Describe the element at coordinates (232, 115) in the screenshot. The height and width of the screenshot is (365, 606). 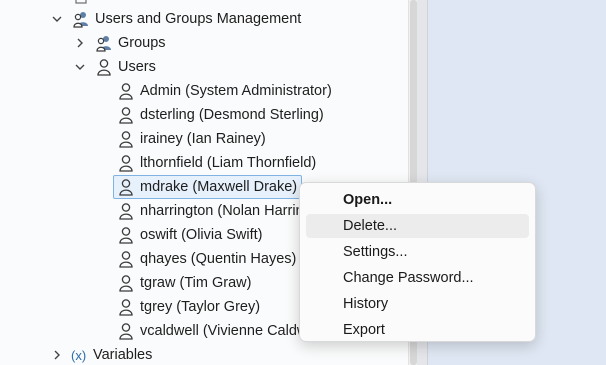
I see `tree-node-label: dsterling (Desmond Sterling)` at that location.